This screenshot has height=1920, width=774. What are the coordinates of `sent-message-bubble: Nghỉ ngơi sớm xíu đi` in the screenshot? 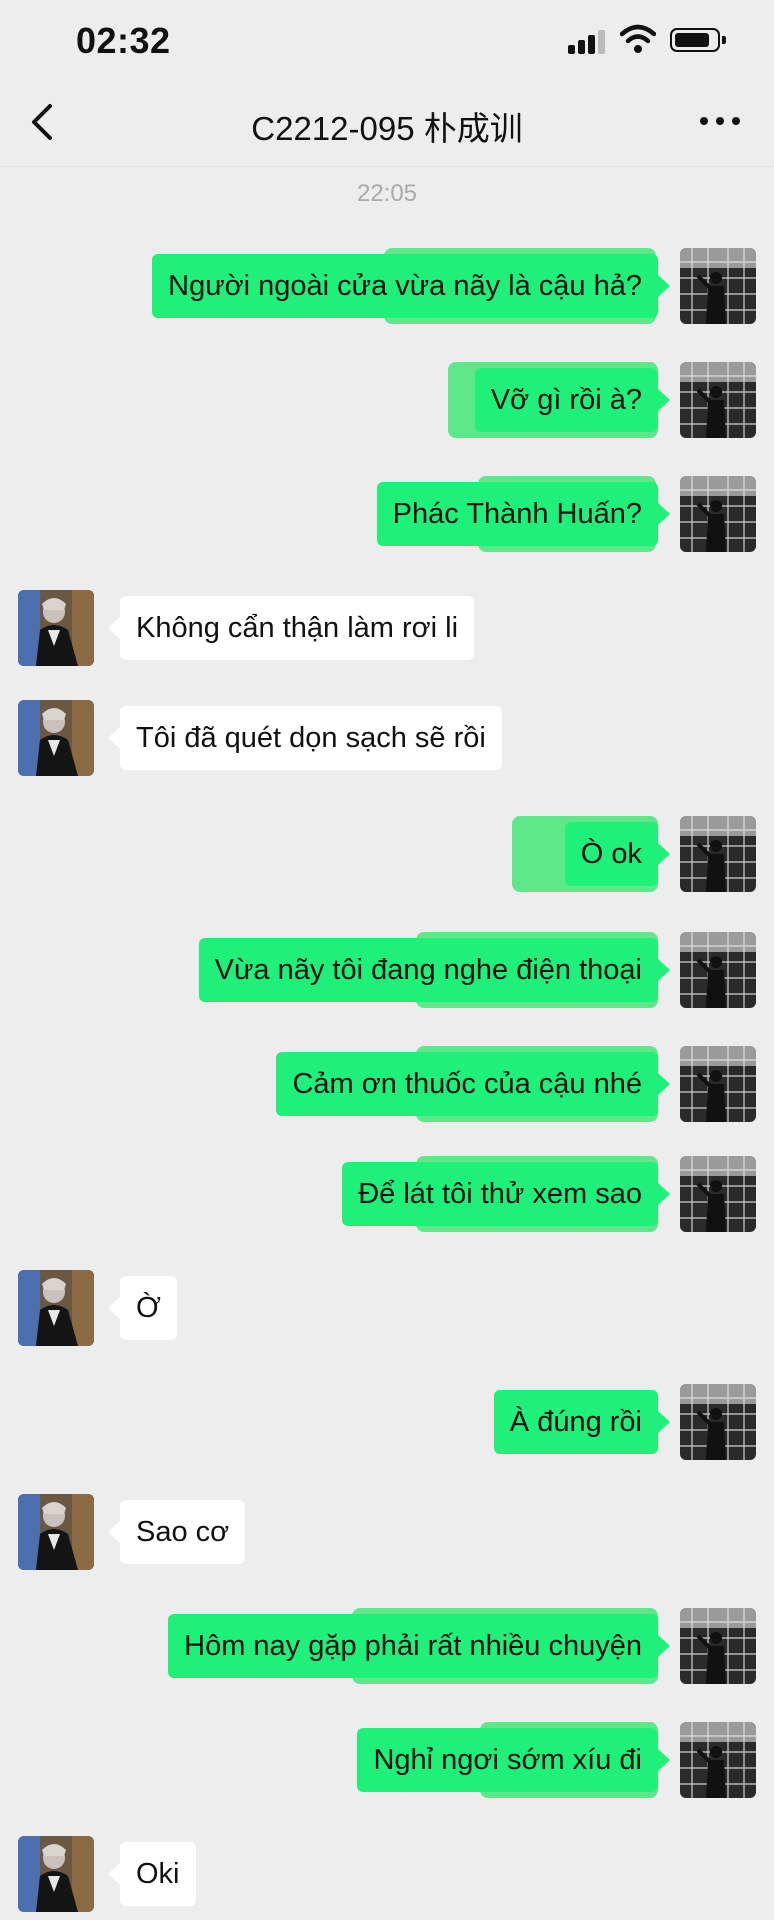 It's located at (507, 1760).